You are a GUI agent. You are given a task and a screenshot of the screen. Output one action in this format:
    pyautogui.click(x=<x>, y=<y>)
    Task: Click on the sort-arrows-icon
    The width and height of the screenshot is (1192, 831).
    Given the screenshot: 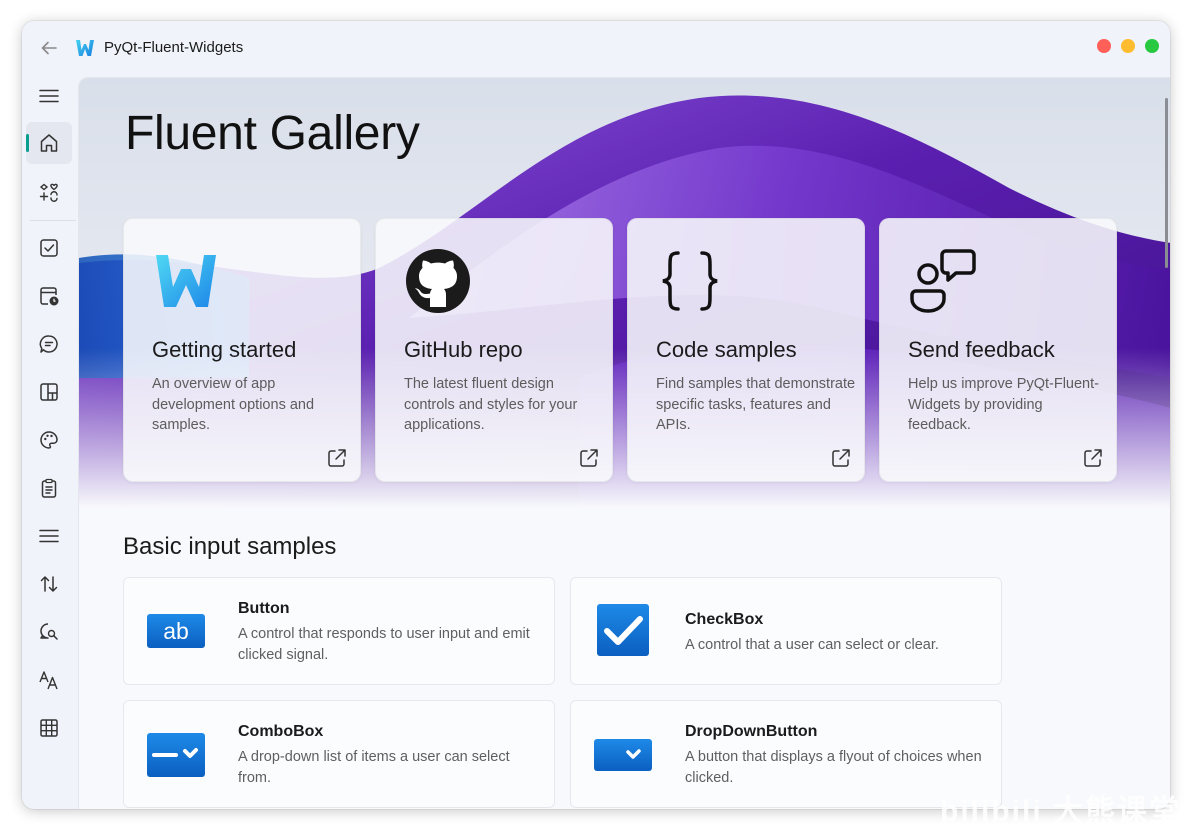 What is the action you would take?
    pyautogui.click(x=49, y=584)
    